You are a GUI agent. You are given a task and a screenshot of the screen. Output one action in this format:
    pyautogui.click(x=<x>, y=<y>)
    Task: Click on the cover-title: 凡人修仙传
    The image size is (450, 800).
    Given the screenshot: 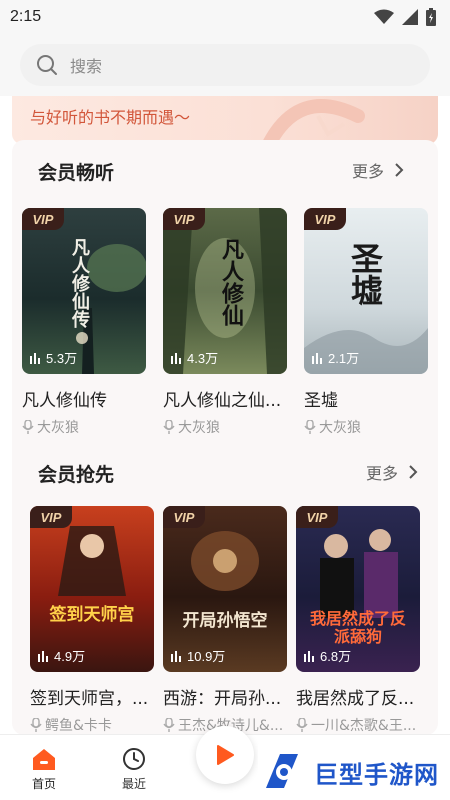 What is the action you would take?
    pyautogui.click(x=79, y=283)
    